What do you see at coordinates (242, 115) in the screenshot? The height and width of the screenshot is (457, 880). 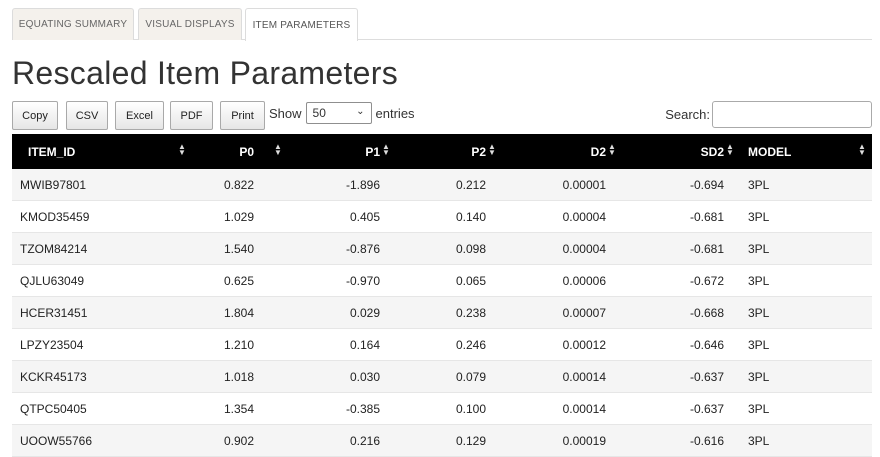 I see `print-button: Print` at bounding box center [242, 115].